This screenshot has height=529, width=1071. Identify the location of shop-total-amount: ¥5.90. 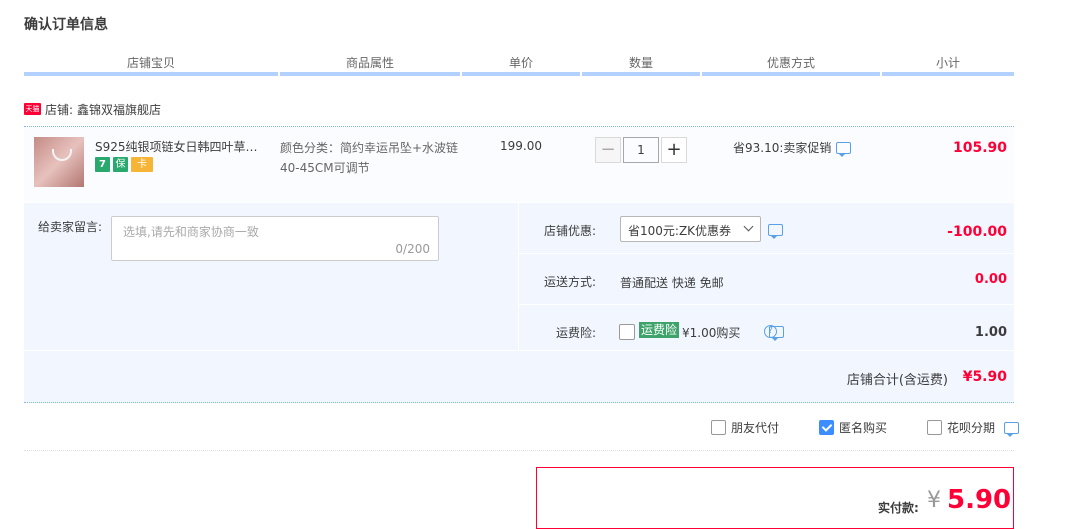
(984, 377).